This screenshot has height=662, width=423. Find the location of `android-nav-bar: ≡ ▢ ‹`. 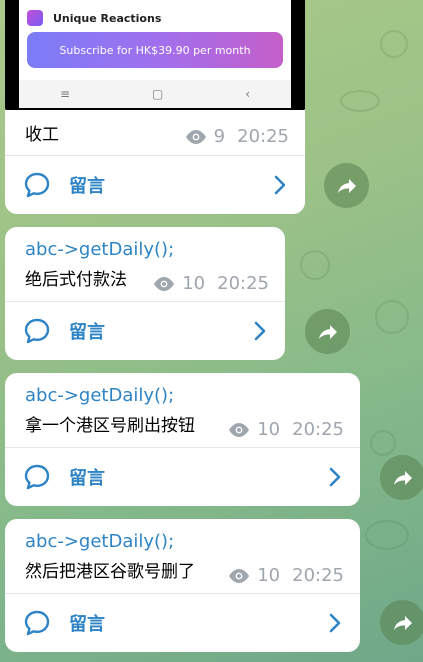

android-nav-bar: ≡ ▢ ‹ is located at coordinates (155, 94).